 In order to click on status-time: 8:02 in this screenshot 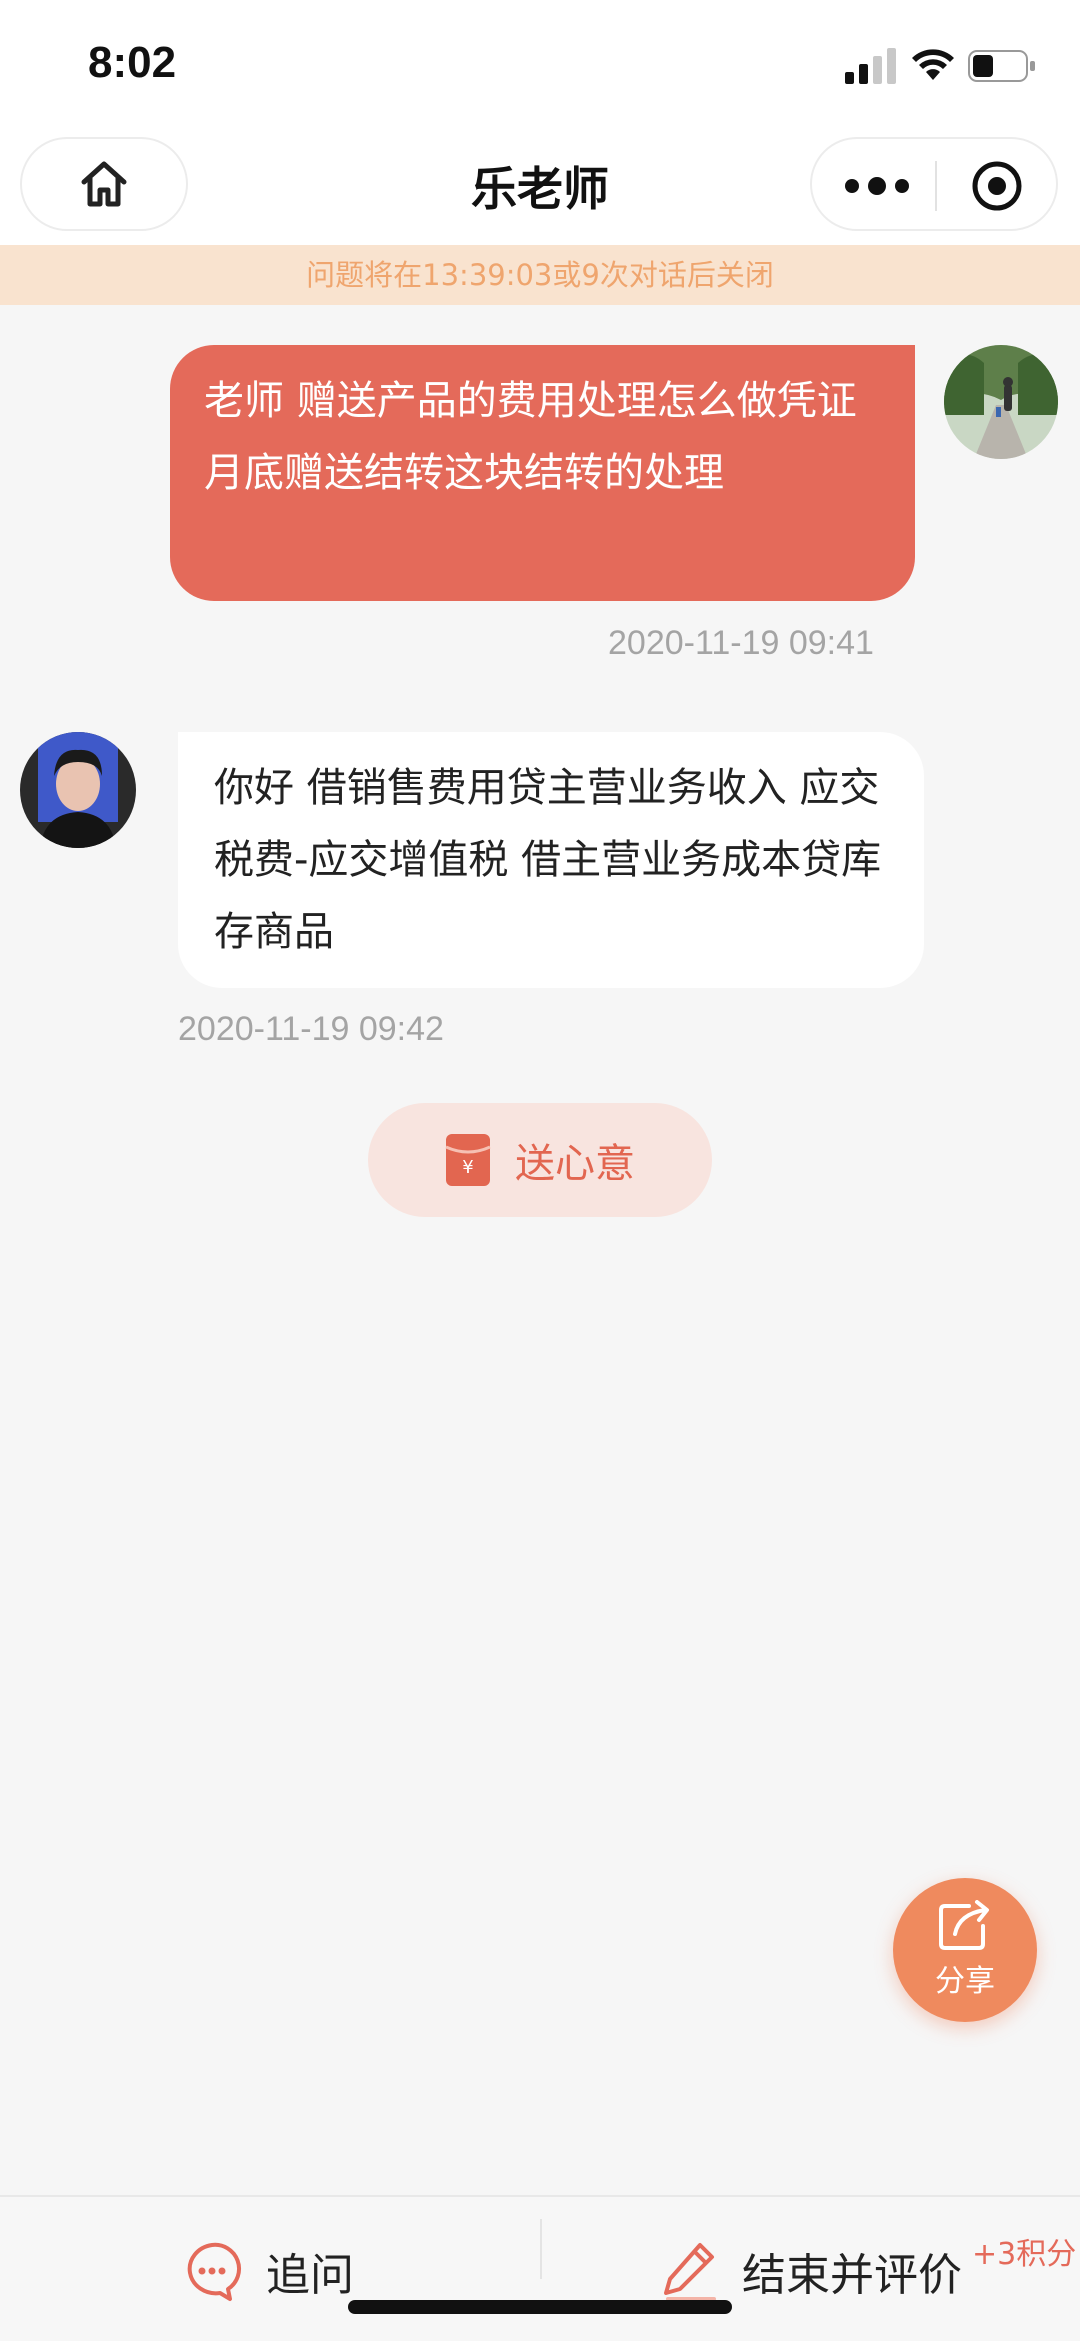, I will do `click(132, 62)`.